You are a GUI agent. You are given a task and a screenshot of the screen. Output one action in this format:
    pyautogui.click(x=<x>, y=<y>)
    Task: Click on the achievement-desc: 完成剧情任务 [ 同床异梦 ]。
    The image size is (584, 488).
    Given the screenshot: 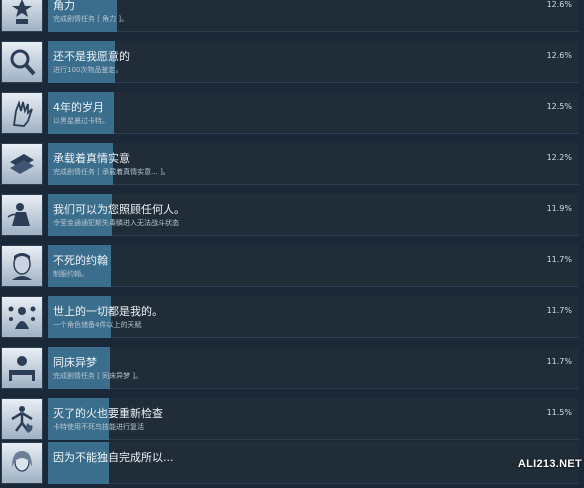 What is the action you would take?
    pyautogui.click(x=98, y=376)
    